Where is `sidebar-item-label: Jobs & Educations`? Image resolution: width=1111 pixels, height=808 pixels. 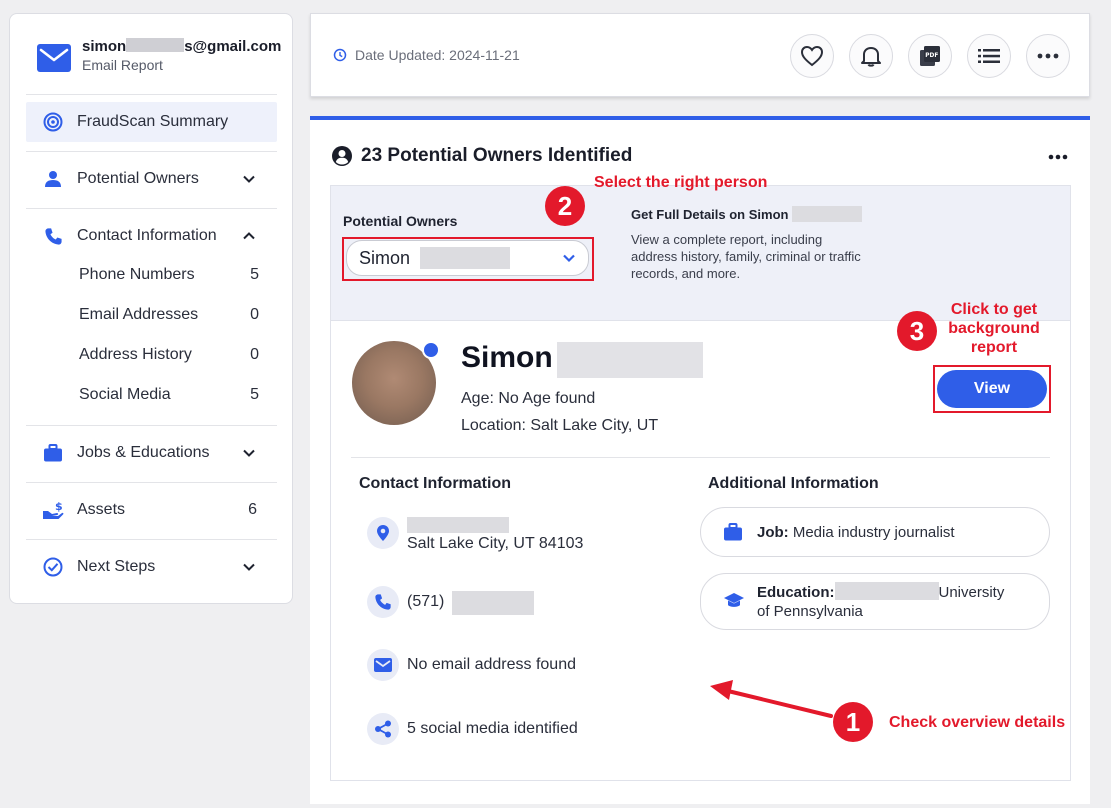 sidebar-item-label: Jobs & Educations is located at coordinates (143, 452).